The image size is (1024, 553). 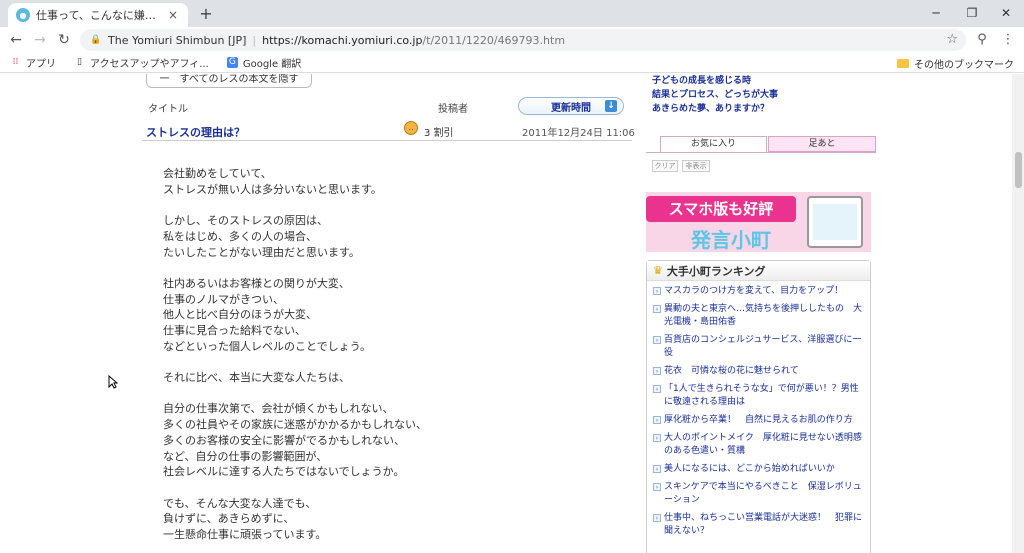 I want to click on reload-icon: ↻, so click(x=64, y=40).